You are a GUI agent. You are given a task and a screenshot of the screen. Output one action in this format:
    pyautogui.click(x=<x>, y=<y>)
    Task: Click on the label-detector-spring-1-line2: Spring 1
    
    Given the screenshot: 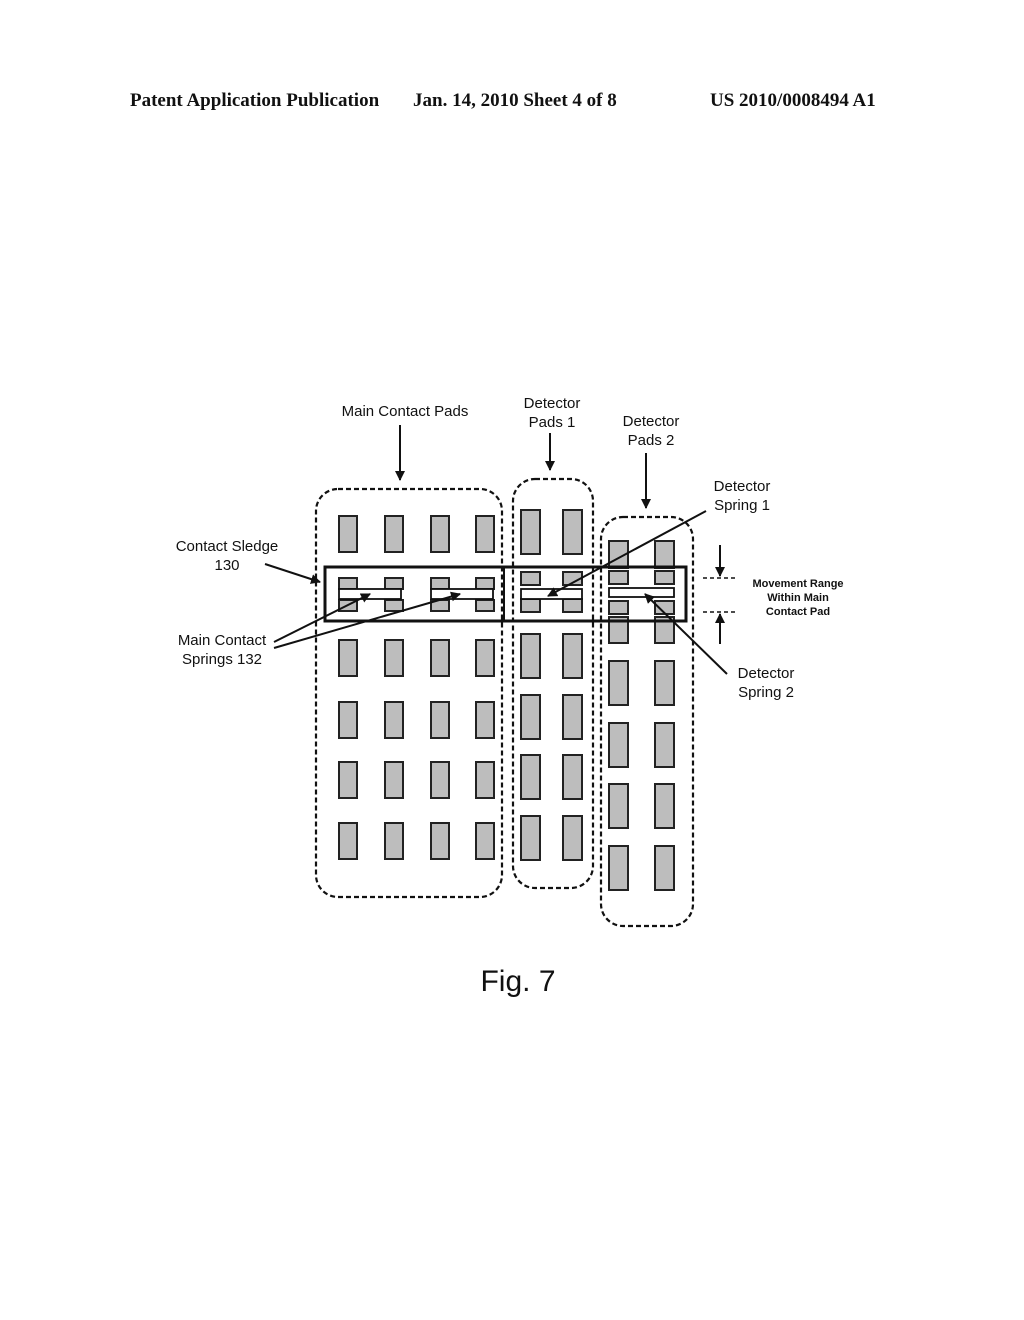 What is the action you would take?
    pyautogui.click(x=742, y=505)
    